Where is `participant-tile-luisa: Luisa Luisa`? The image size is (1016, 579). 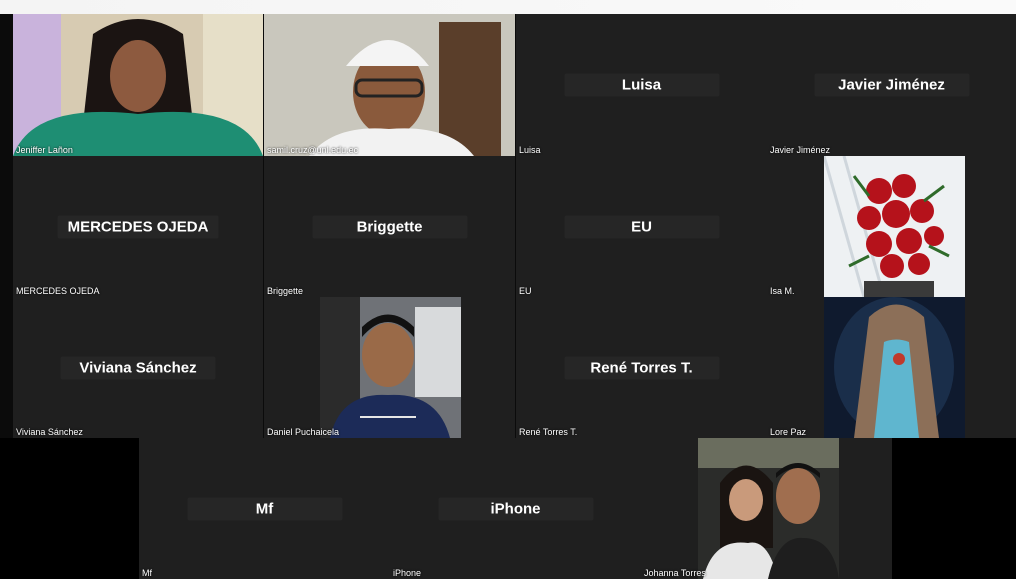 participant-tile-luisa: Luisa Luisa is located at coordinates (641, 85).